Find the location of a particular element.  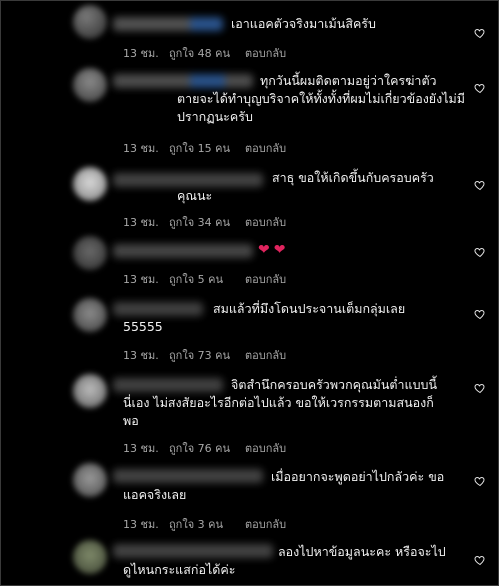

comment-likes: ถูกใจ 15 คน is located at coordinates (207, 148).